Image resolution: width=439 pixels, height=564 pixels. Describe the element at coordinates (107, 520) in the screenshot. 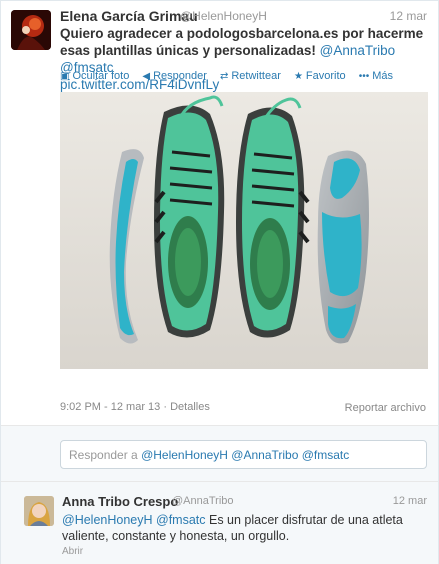

I see `mention-link: @HelenHoneyH` at that location.